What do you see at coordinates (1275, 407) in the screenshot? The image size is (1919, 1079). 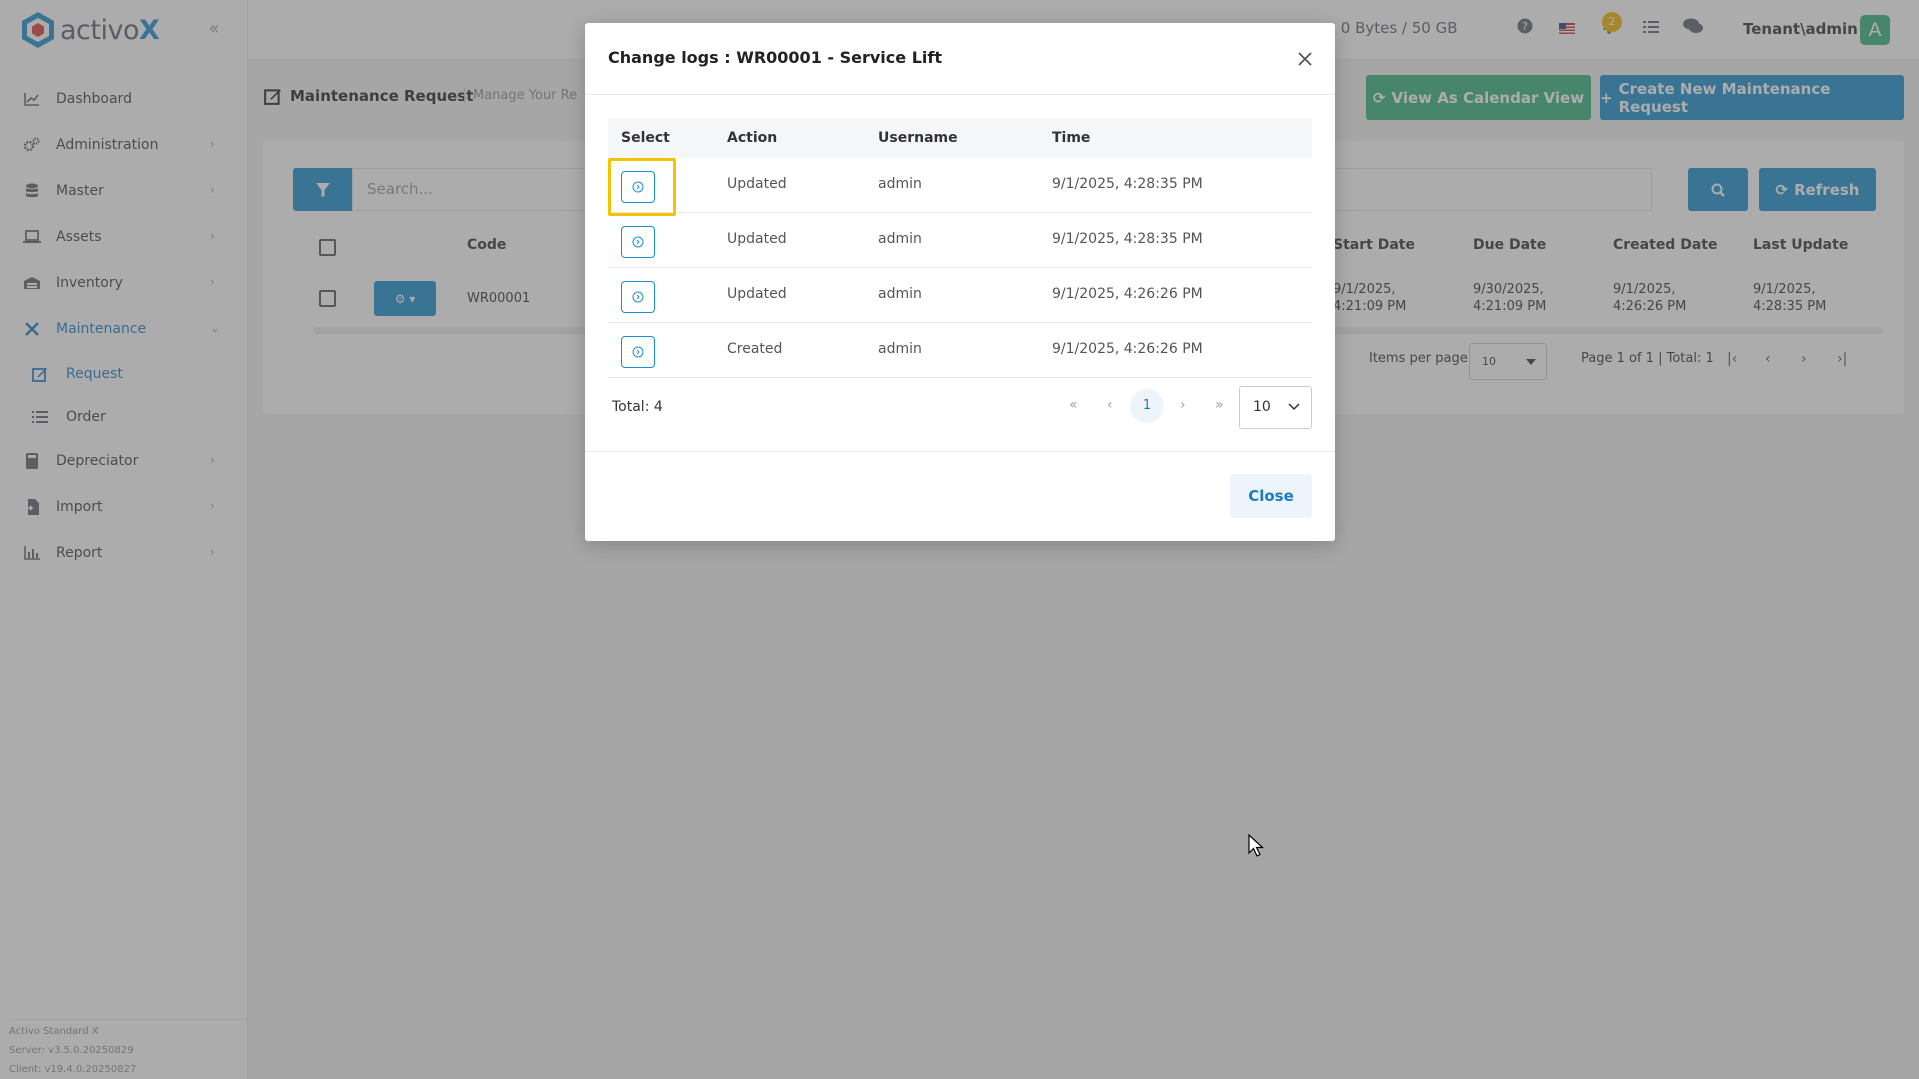 I see `page-size-select: 10` at bounding box center [1275, 407].